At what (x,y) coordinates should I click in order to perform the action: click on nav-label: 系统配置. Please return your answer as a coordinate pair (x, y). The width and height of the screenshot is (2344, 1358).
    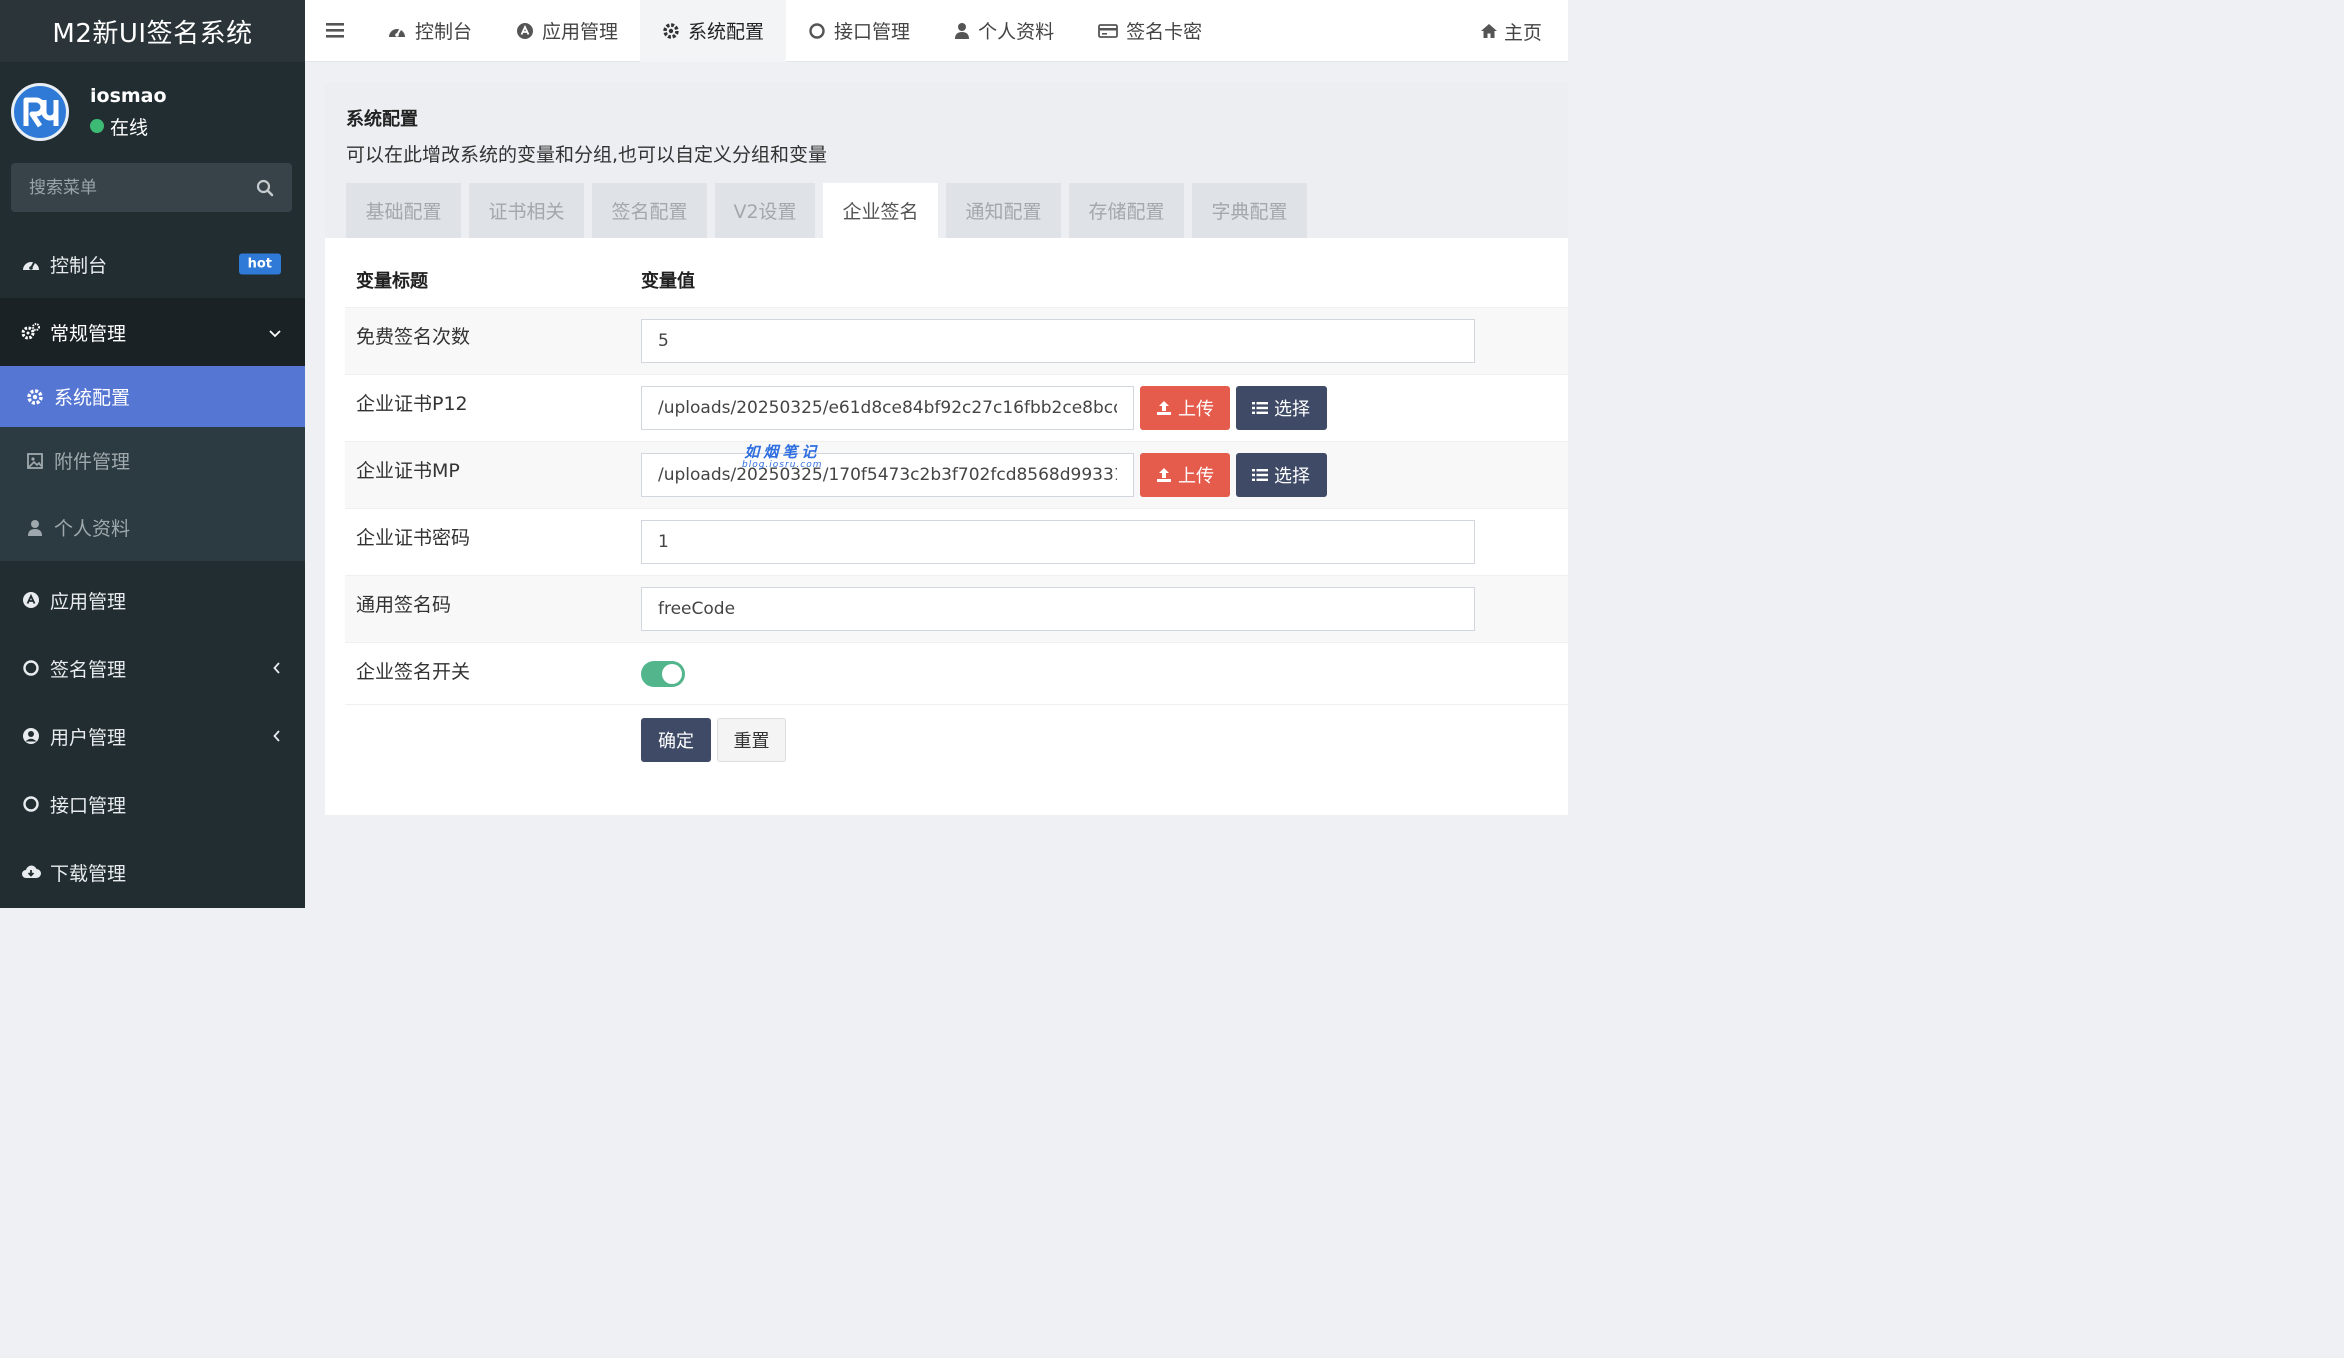
    Looking at the image, I should click on (726, 32).